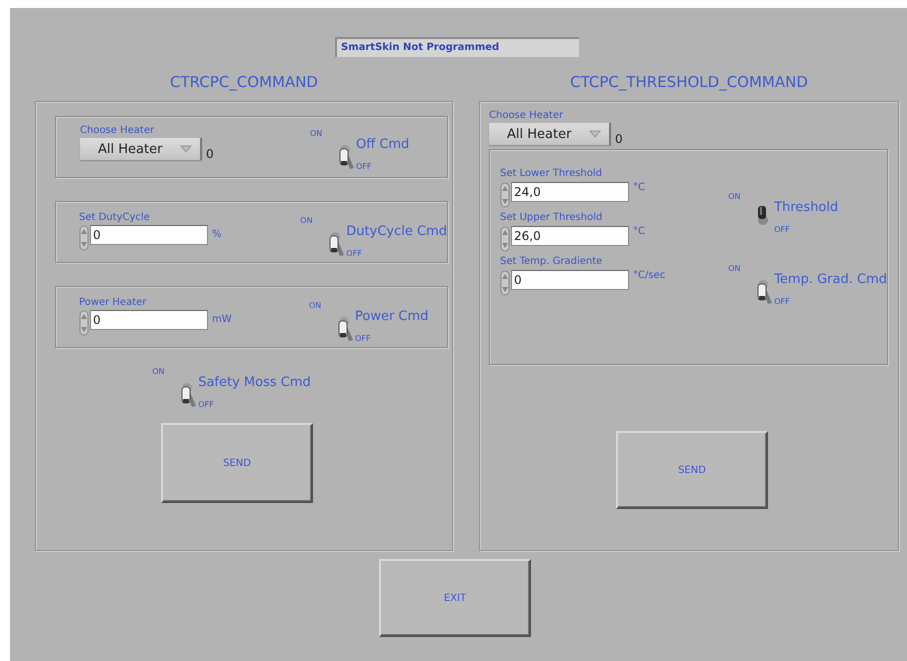 This screenshot has width=907, height=661. I want to click on toggle-label: Temp. Grad. Cmd, so click(830, 279).